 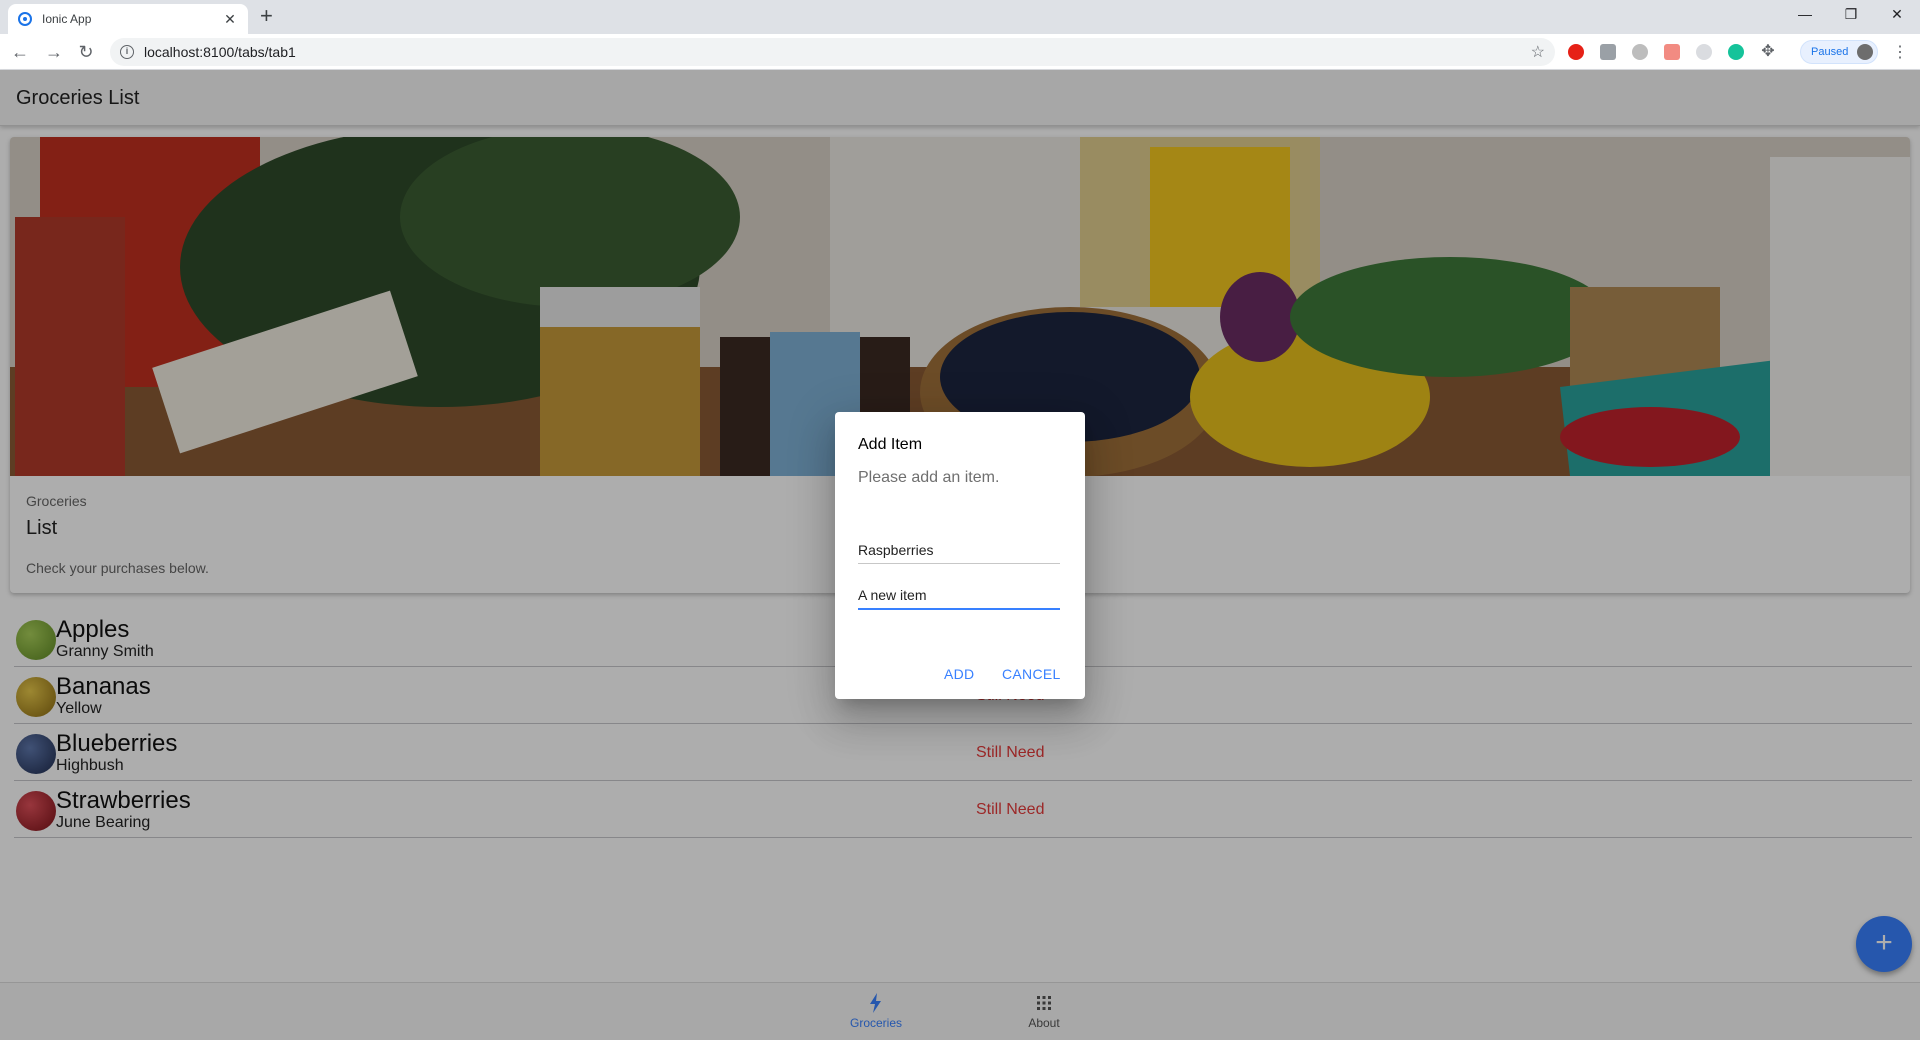 I want to click on profile-button: Paused, so click(x=1839, y=52).